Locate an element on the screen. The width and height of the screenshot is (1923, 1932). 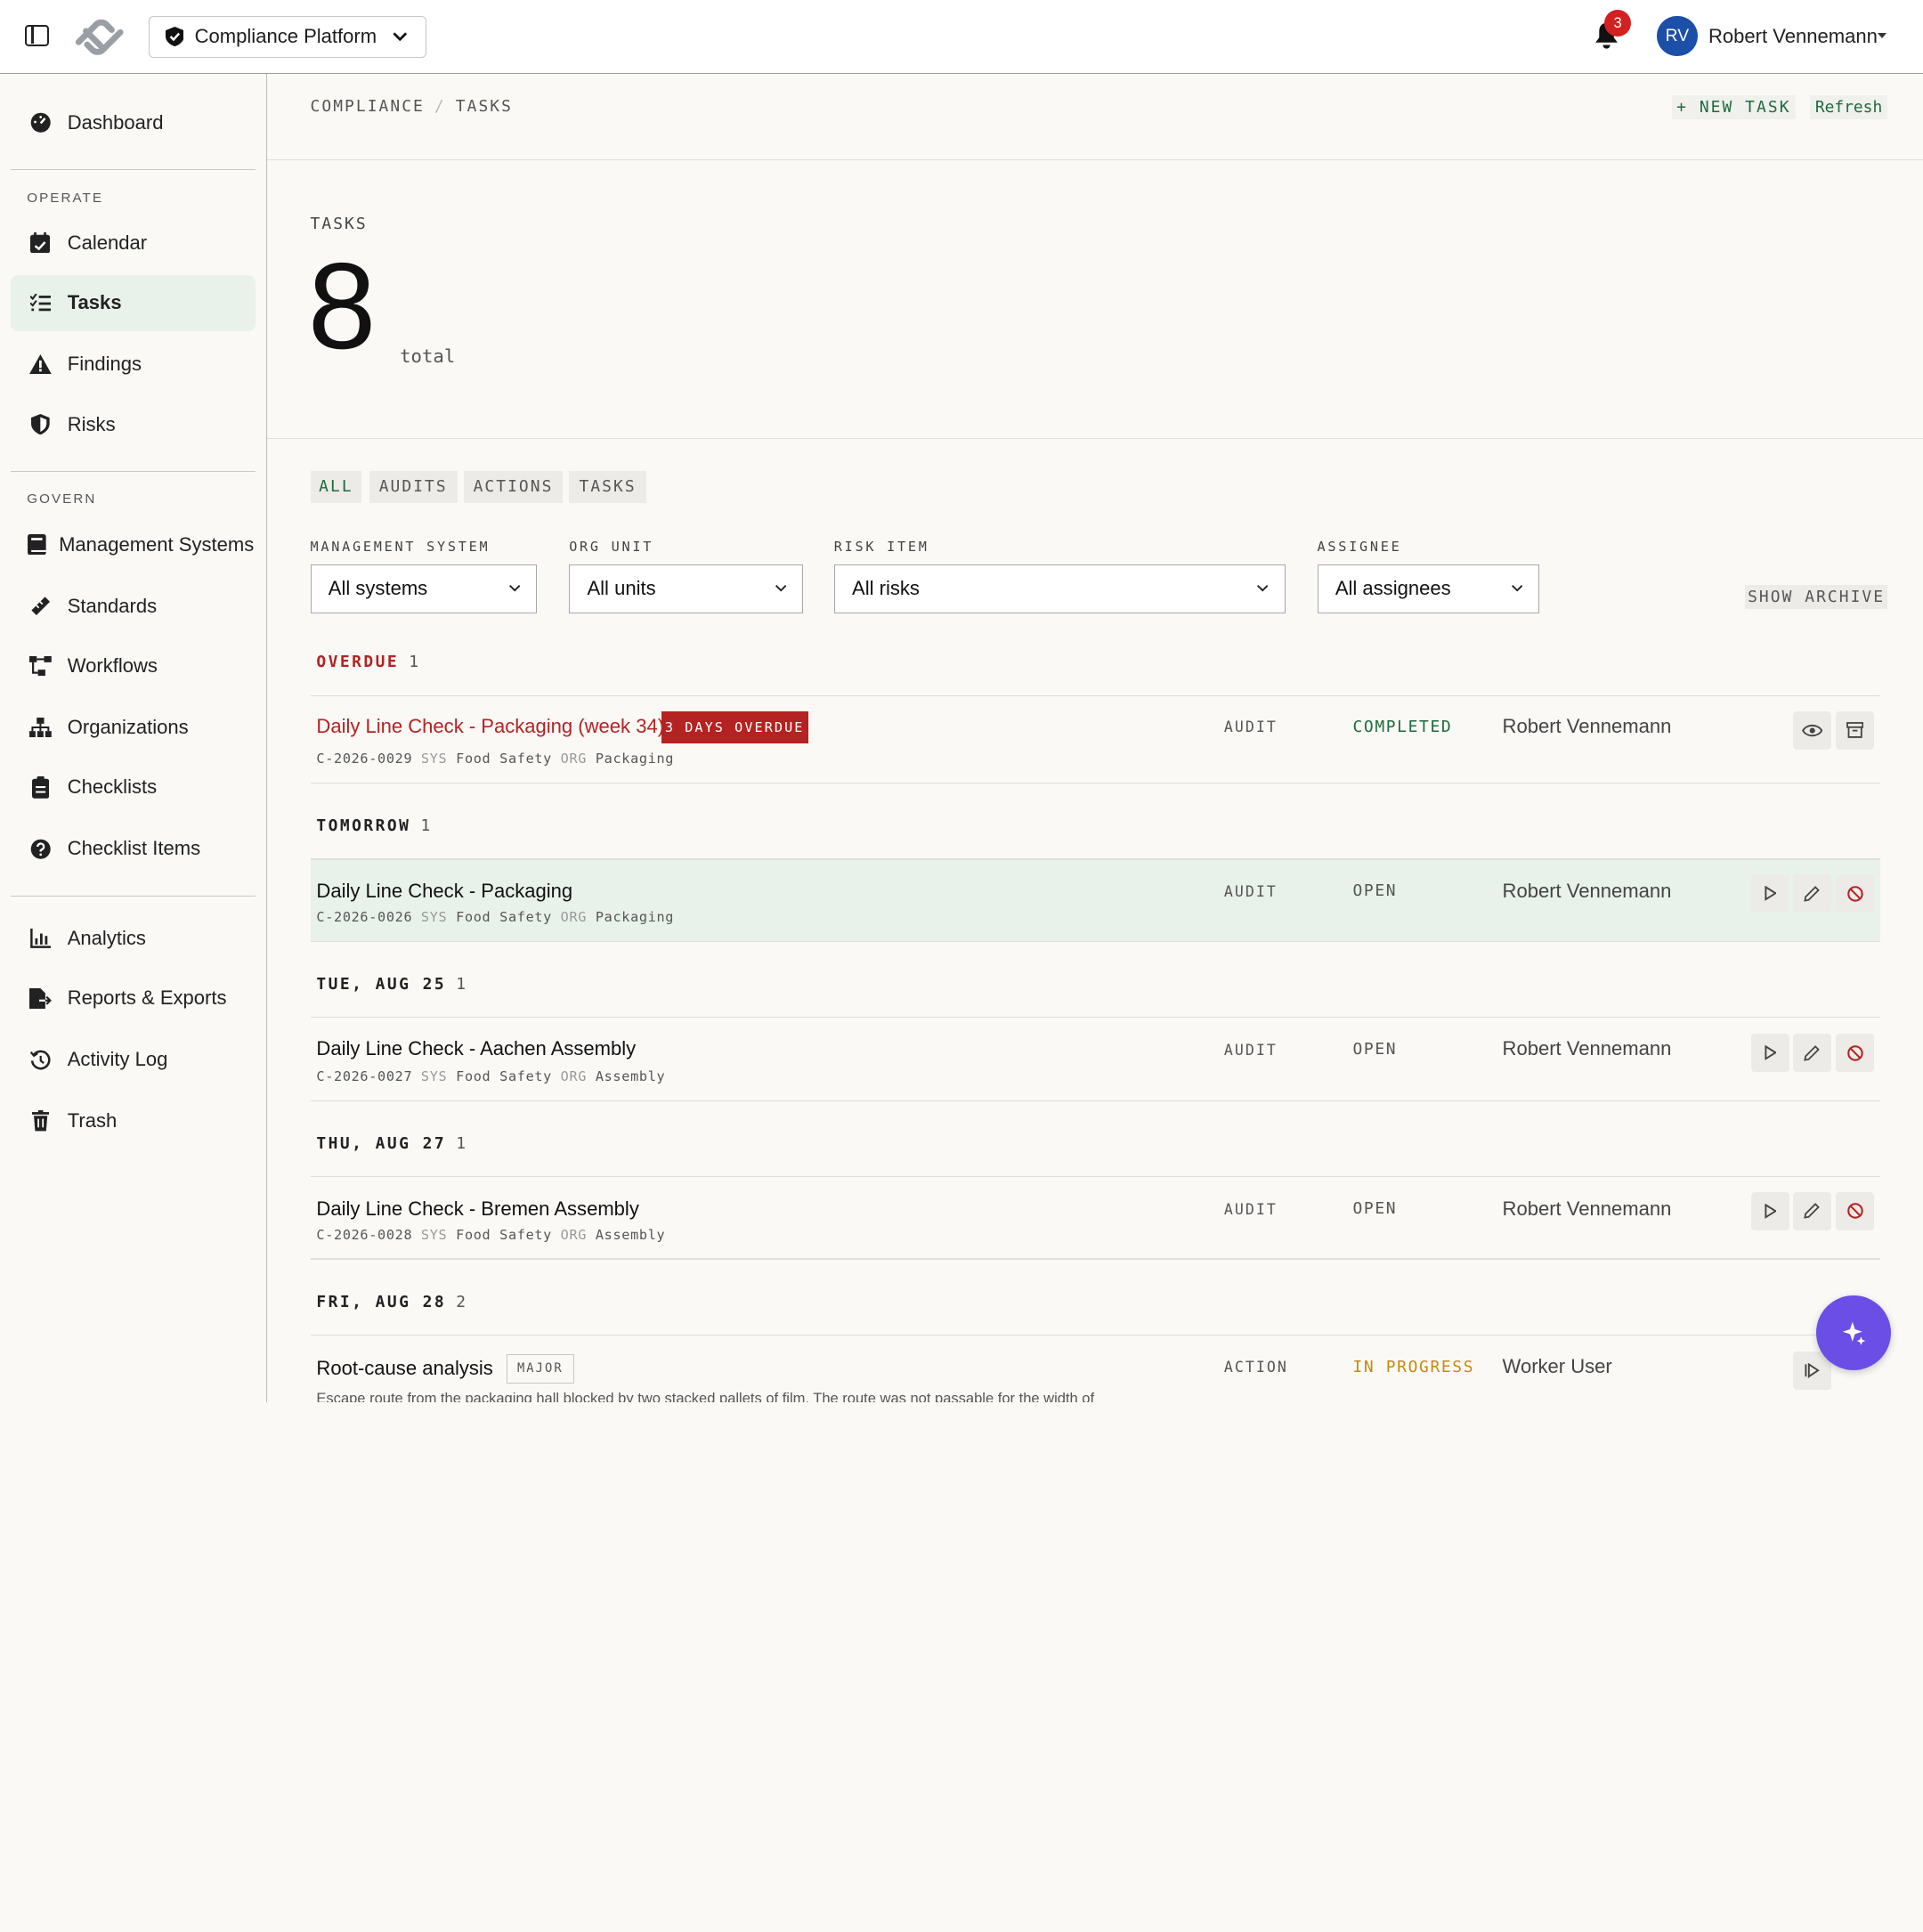
sidebar-item-checklists: Checklists is located at coordinates (133, 788).